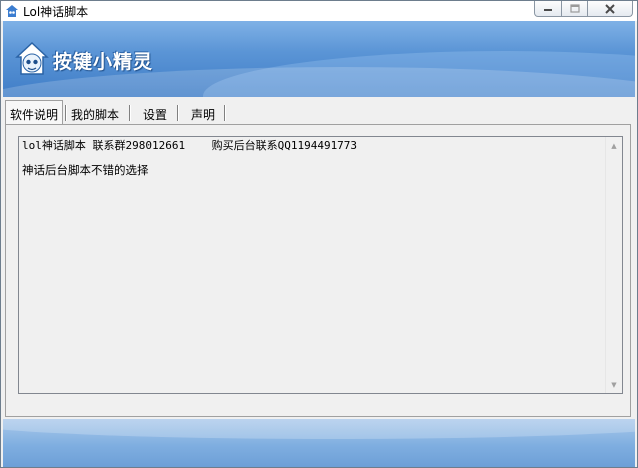 This screenshot has height=468, width=638. I want to click on scroll-down-button: ▼, so click(614, 384).